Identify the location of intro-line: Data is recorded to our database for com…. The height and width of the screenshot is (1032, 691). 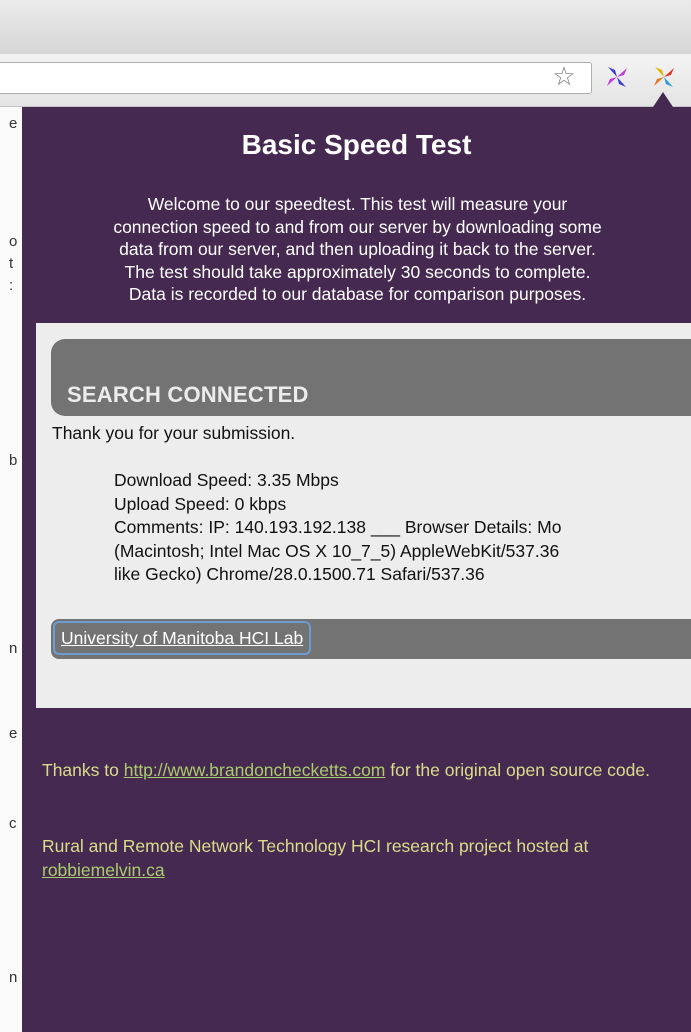
(357, 294).